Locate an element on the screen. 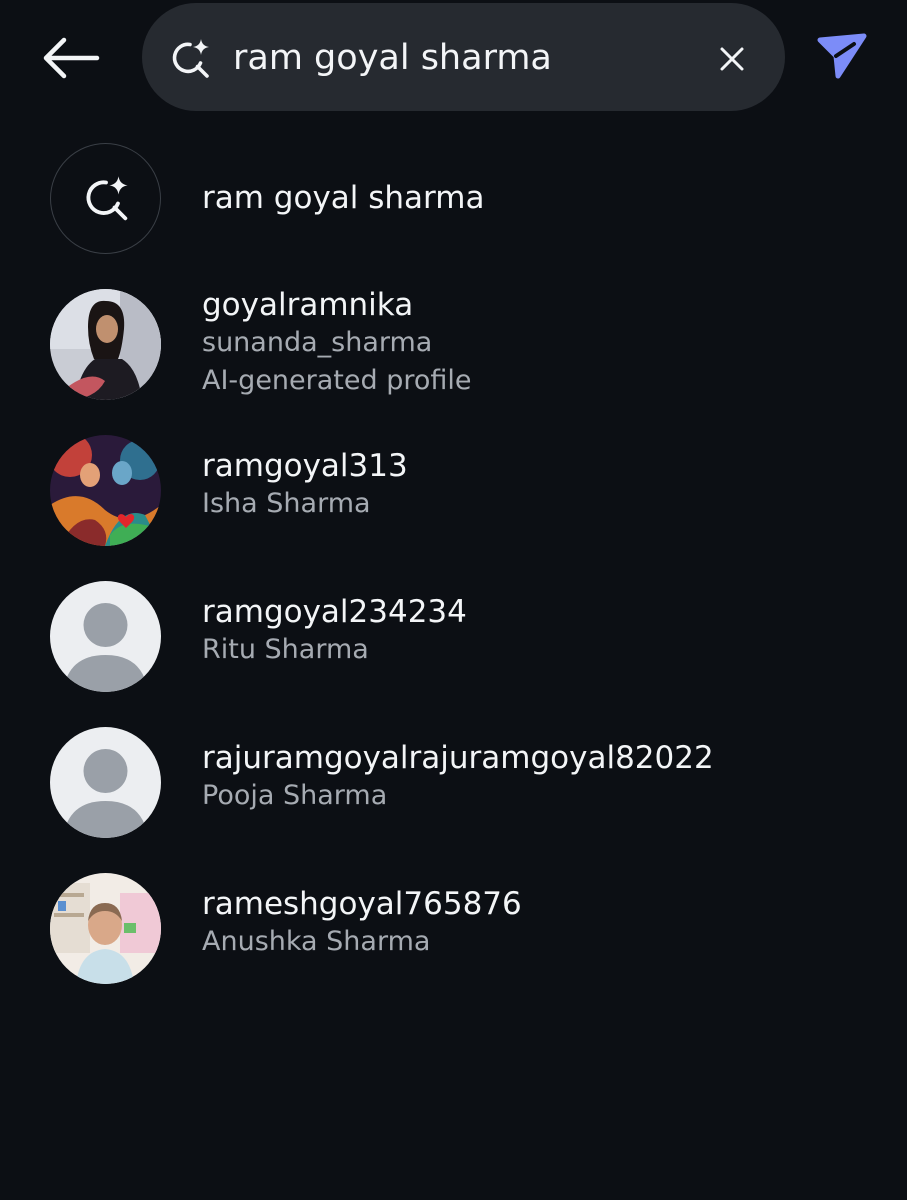 The width and height of the screenshot is (907, 1200). account-full-name: sunanda_sharma is located at coordinates (317, 342).